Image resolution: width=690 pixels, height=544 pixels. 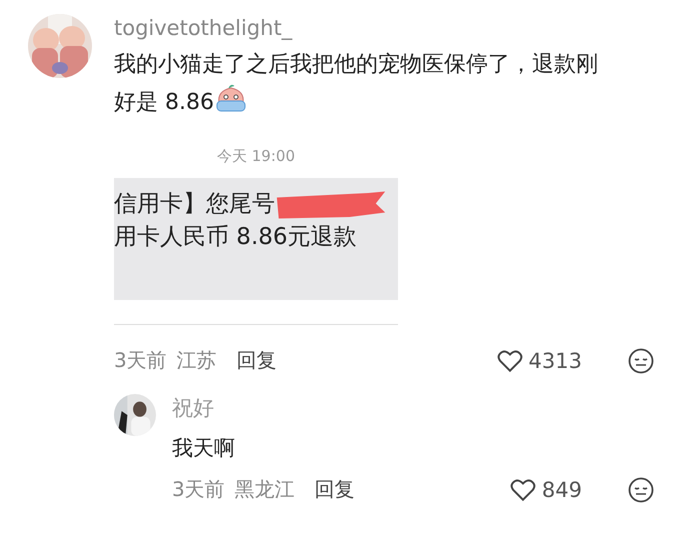 What do you see at coordinates (140, 360) in the screenshot?
I see `comment-time: 3天前` at bounding box center [140, 360].